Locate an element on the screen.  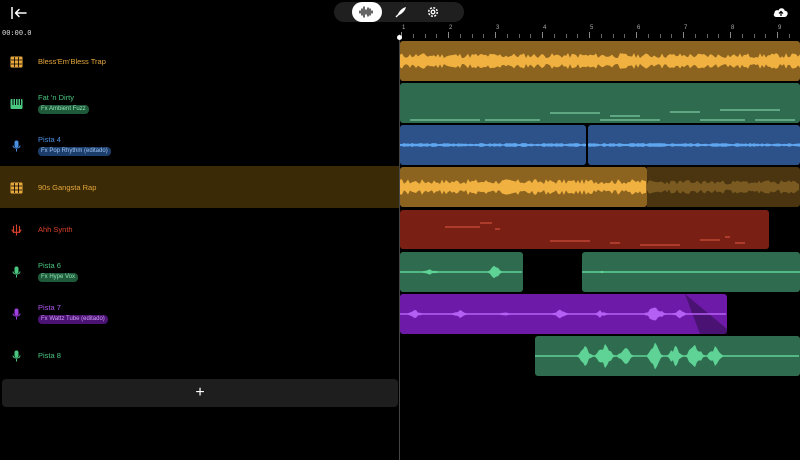
track-name: Fat 'n Dirty is located at coordinates (56, 97).